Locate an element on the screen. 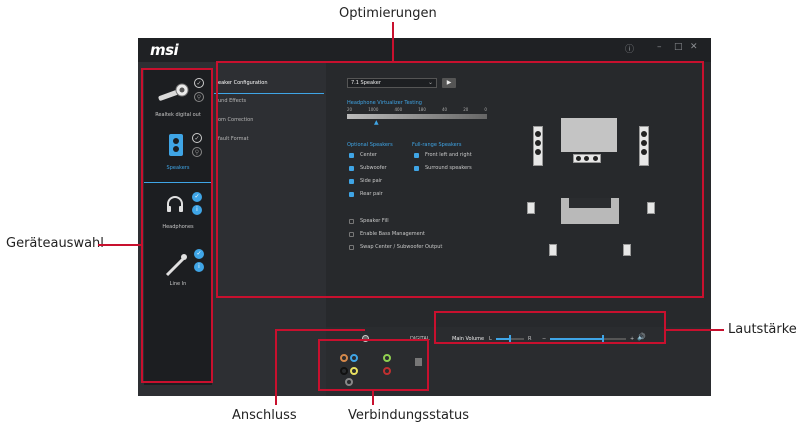  annotation-anschluss: Anschluss is located at coordinates (264, 415).